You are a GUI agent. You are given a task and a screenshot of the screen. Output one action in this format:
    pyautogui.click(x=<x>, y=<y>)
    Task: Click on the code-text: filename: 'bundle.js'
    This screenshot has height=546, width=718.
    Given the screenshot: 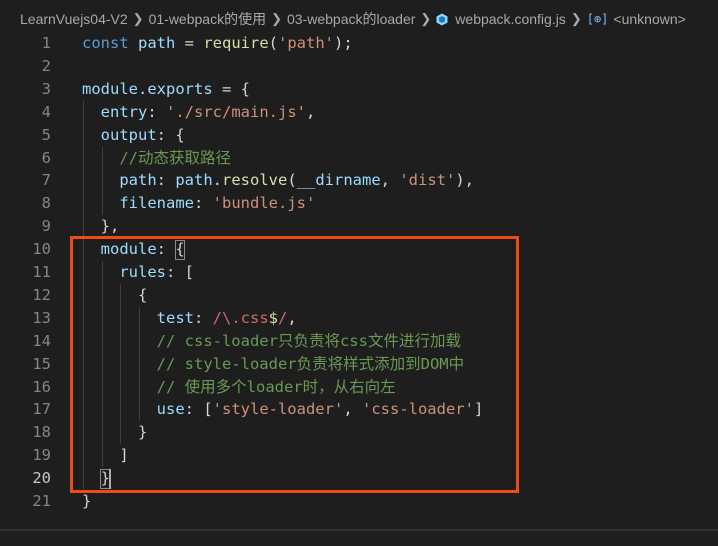 What is the action you would take?
    pyautogui.click(x=198, y=203)
    